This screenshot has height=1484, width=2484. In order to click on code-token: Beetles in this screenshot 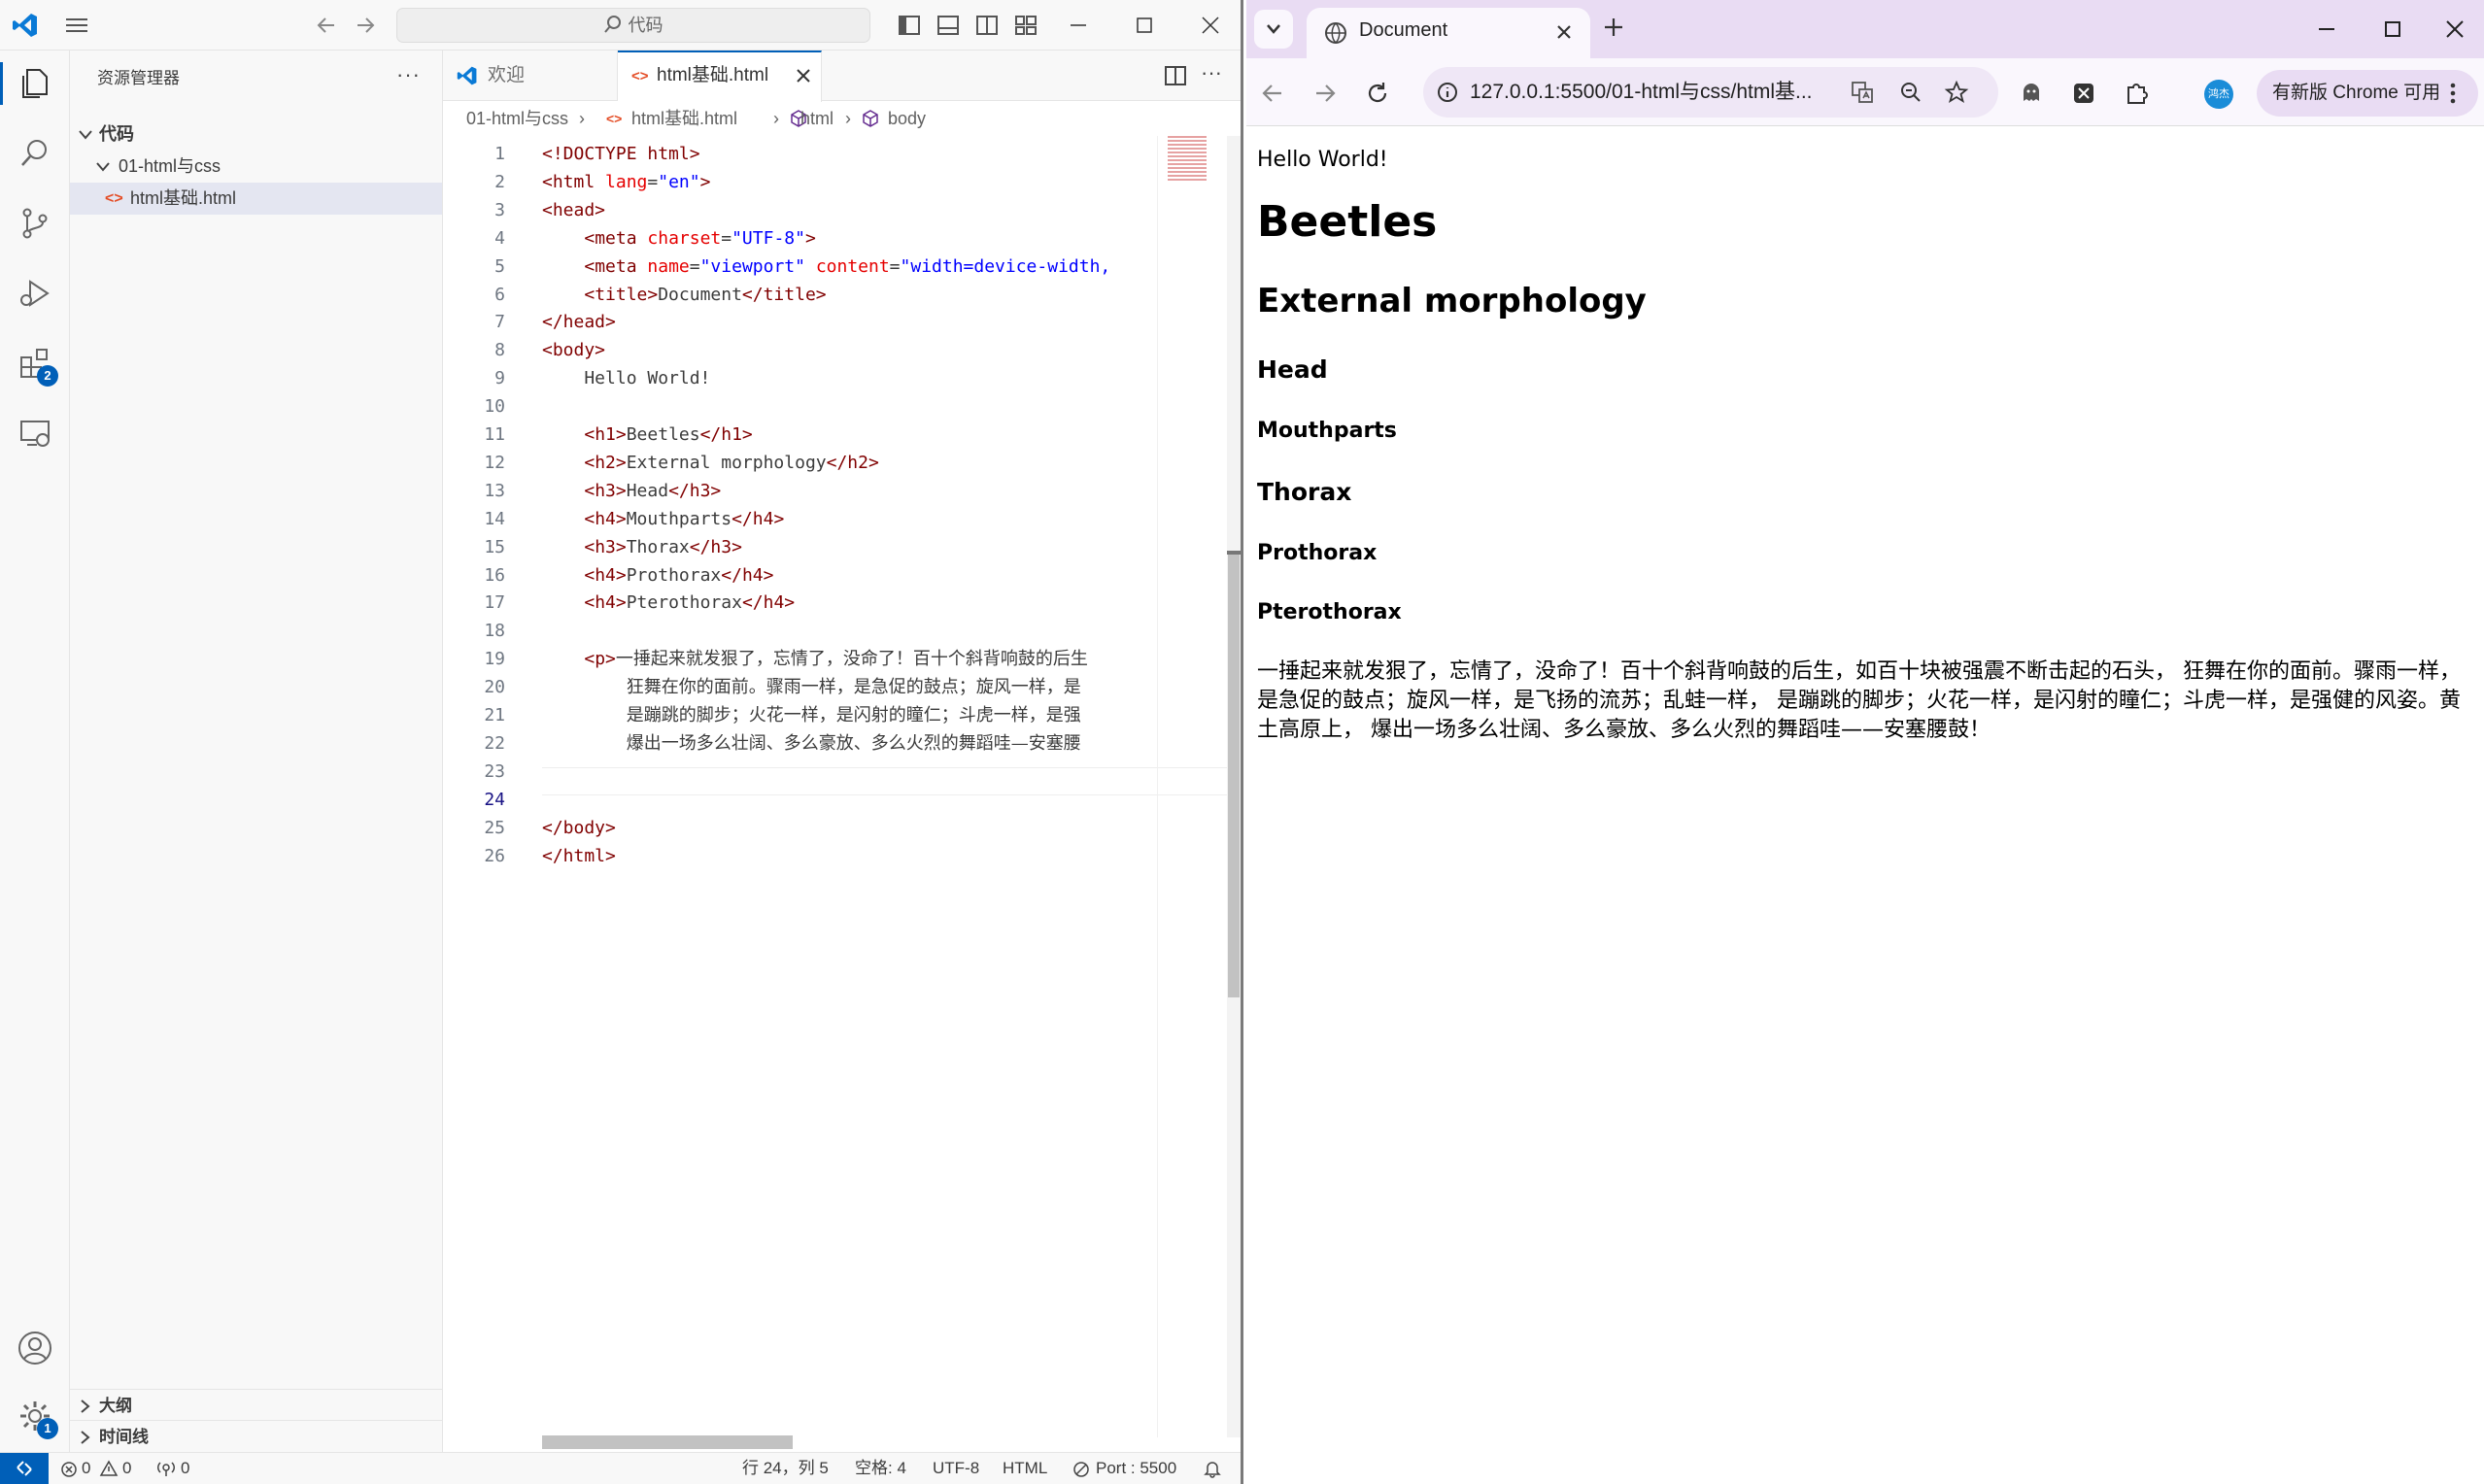, I will do `click(663, 434)`.